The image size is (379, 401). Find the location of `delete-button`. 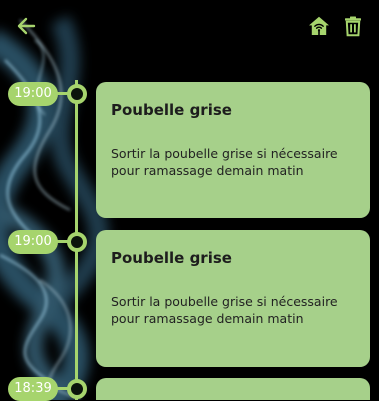

delete-button is located at coordinates (353, 26).